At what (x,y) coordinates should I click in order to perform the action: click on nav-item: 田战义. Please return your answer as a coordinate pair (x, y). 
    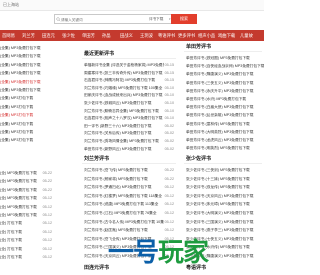
    Looking at the image, I should click on (126, 36).